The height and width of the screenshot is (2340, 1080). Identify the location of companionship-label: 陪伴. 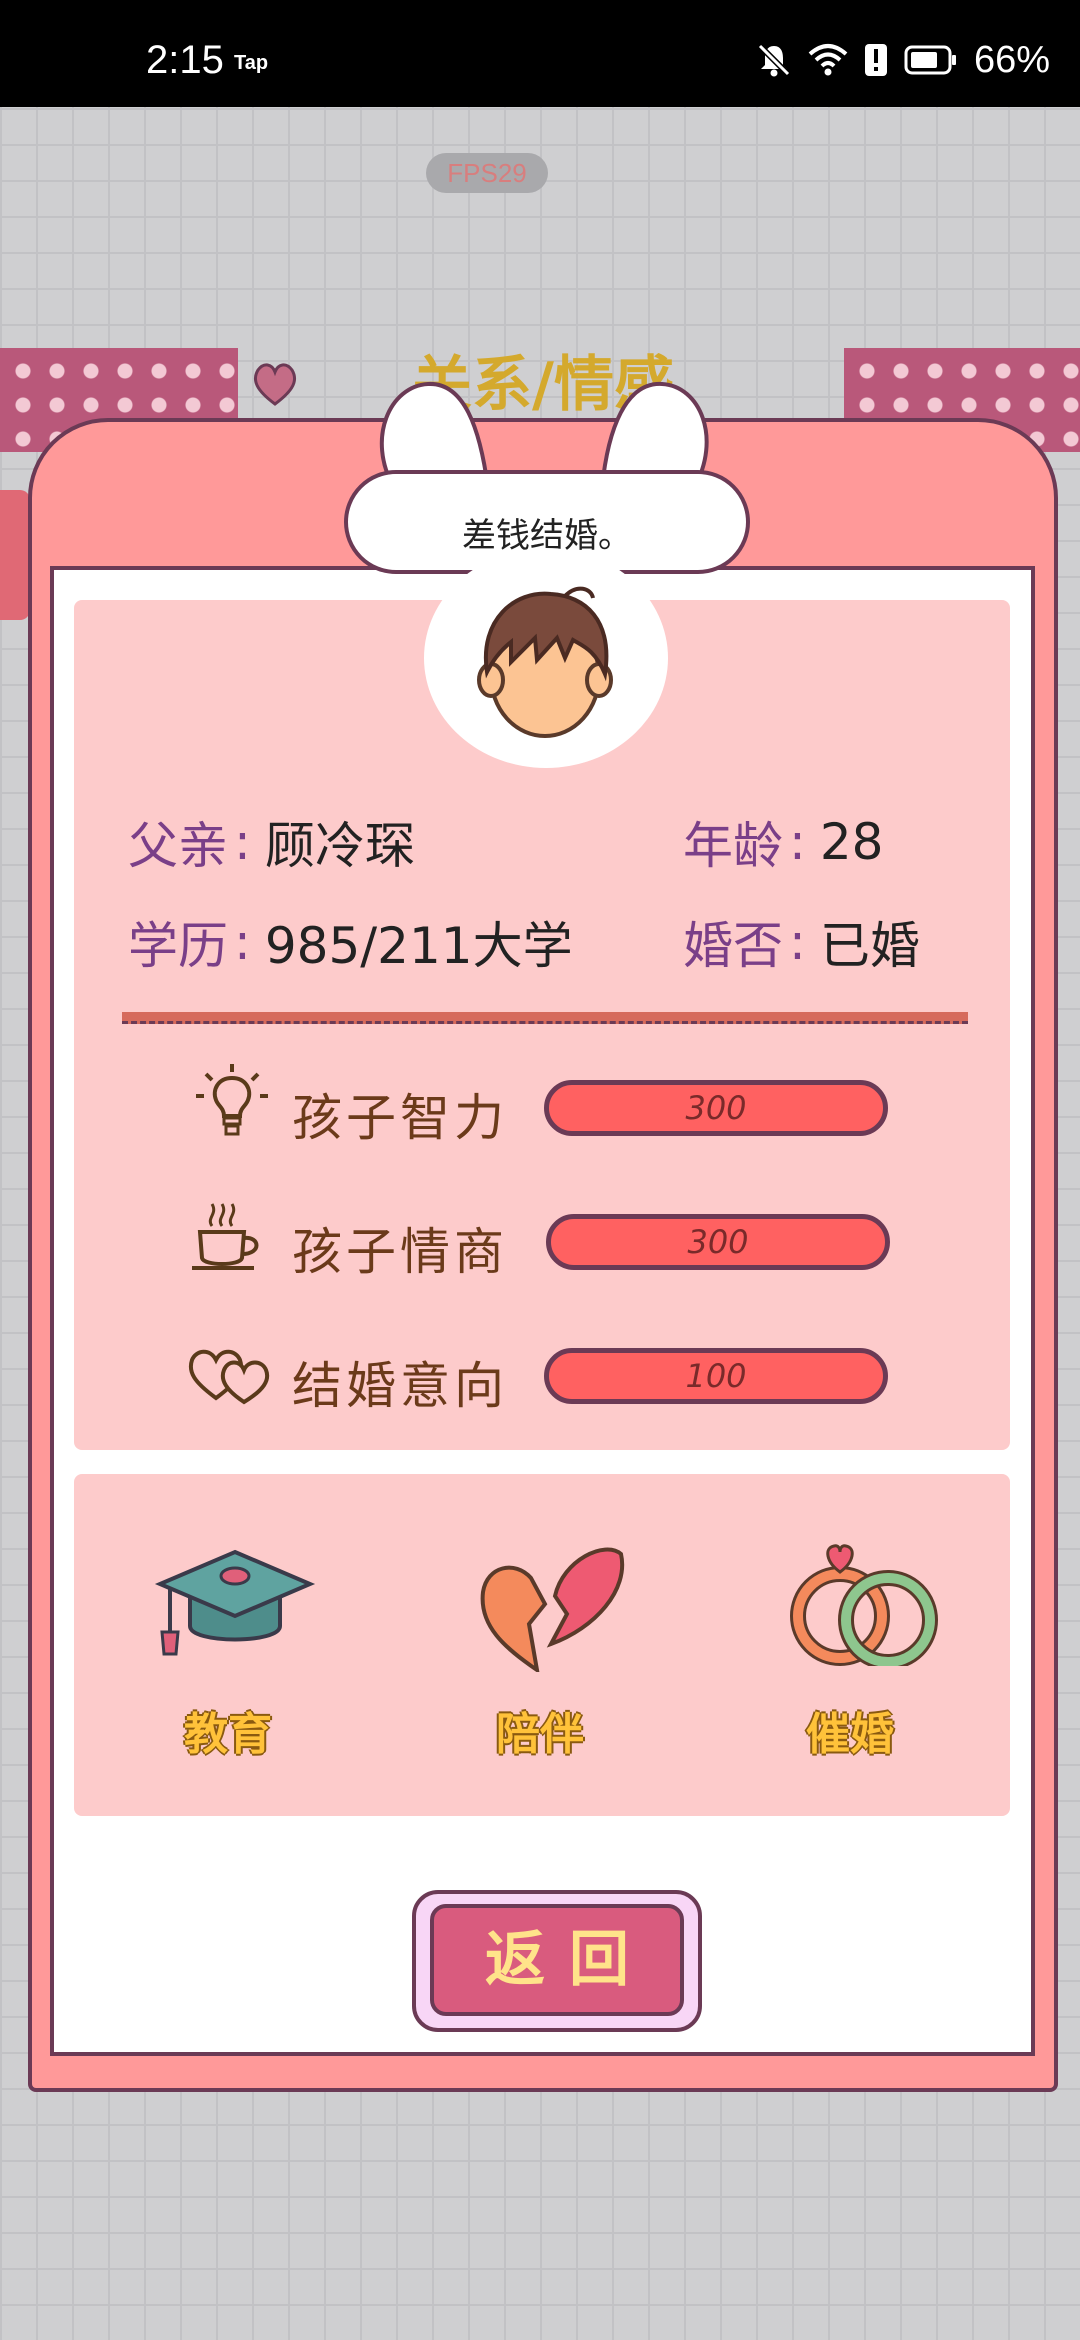
(540, 1734).